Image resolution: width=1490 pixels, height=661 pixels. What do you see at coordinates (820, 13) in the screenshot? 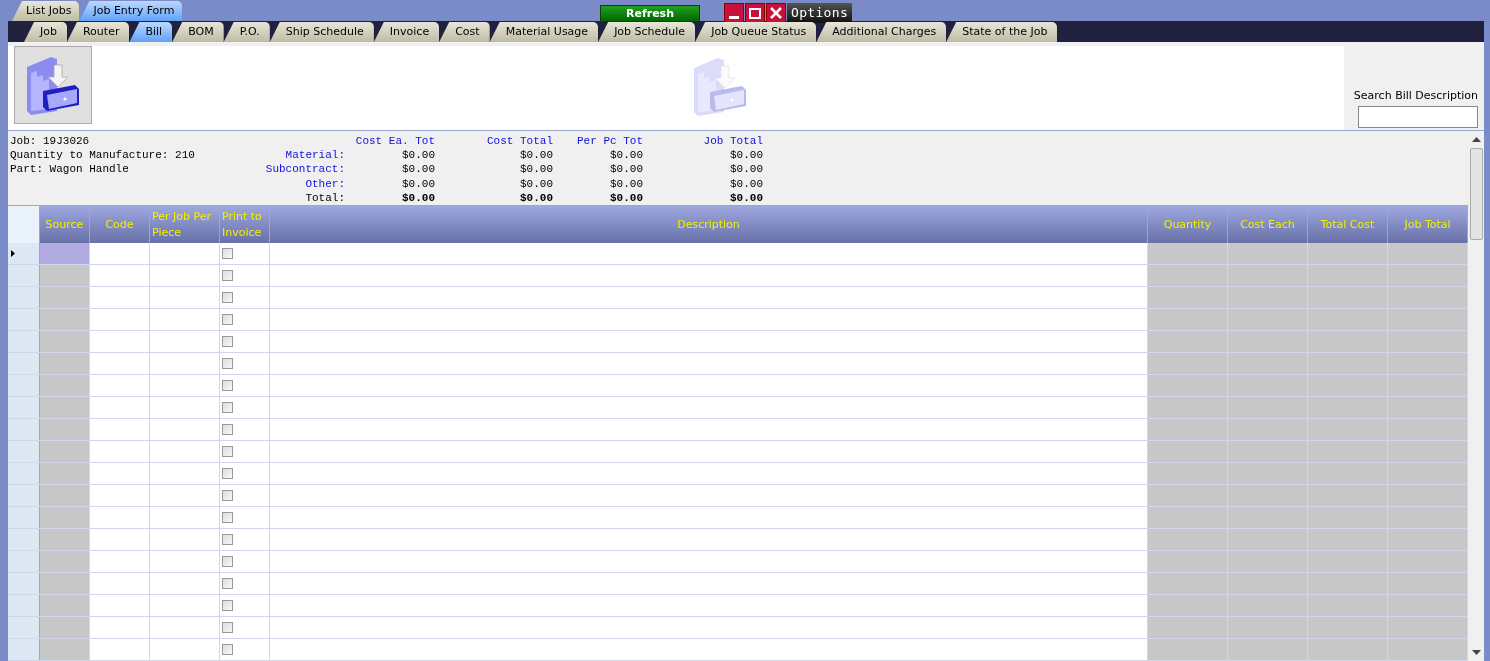
I see `options-button: Options` at bounding box center [820, 13].